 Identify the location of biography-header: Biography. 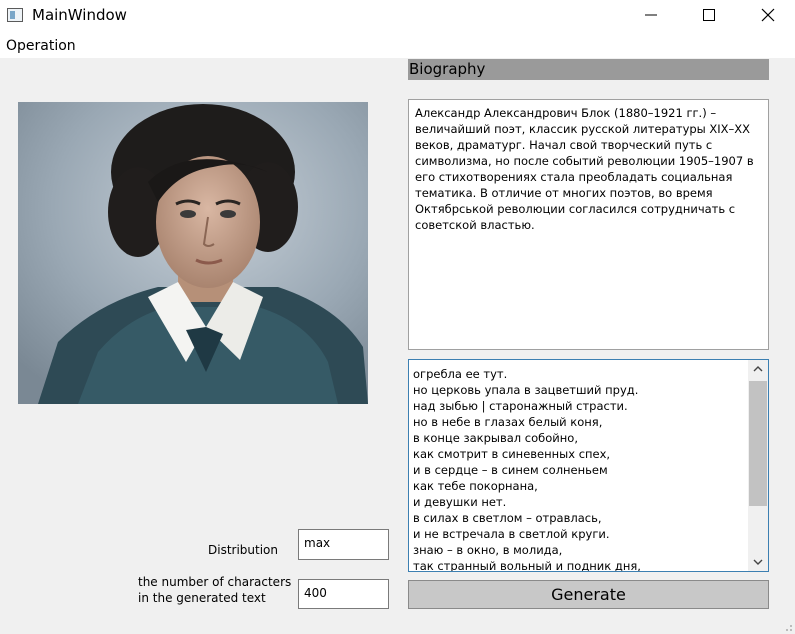
(588, 69).